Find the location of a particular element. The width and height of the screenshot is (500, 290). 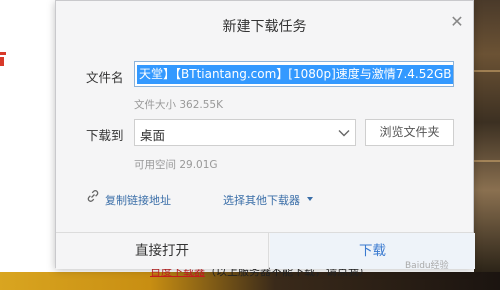

chevron-down-icon is located at coordinates (344, 133).